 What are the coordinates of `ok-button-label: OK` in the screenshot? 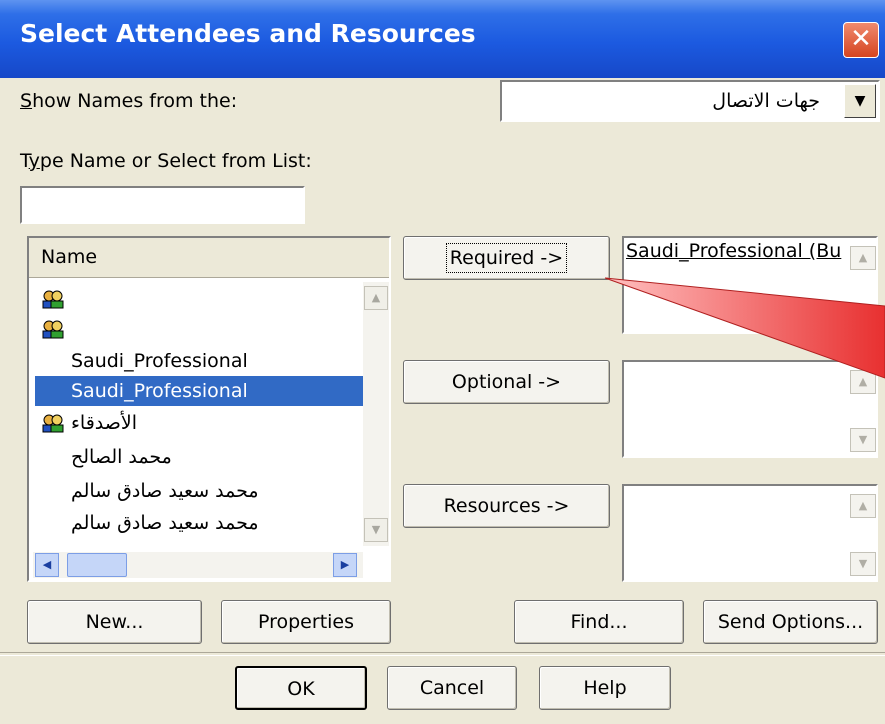 It's located at (301, 689).